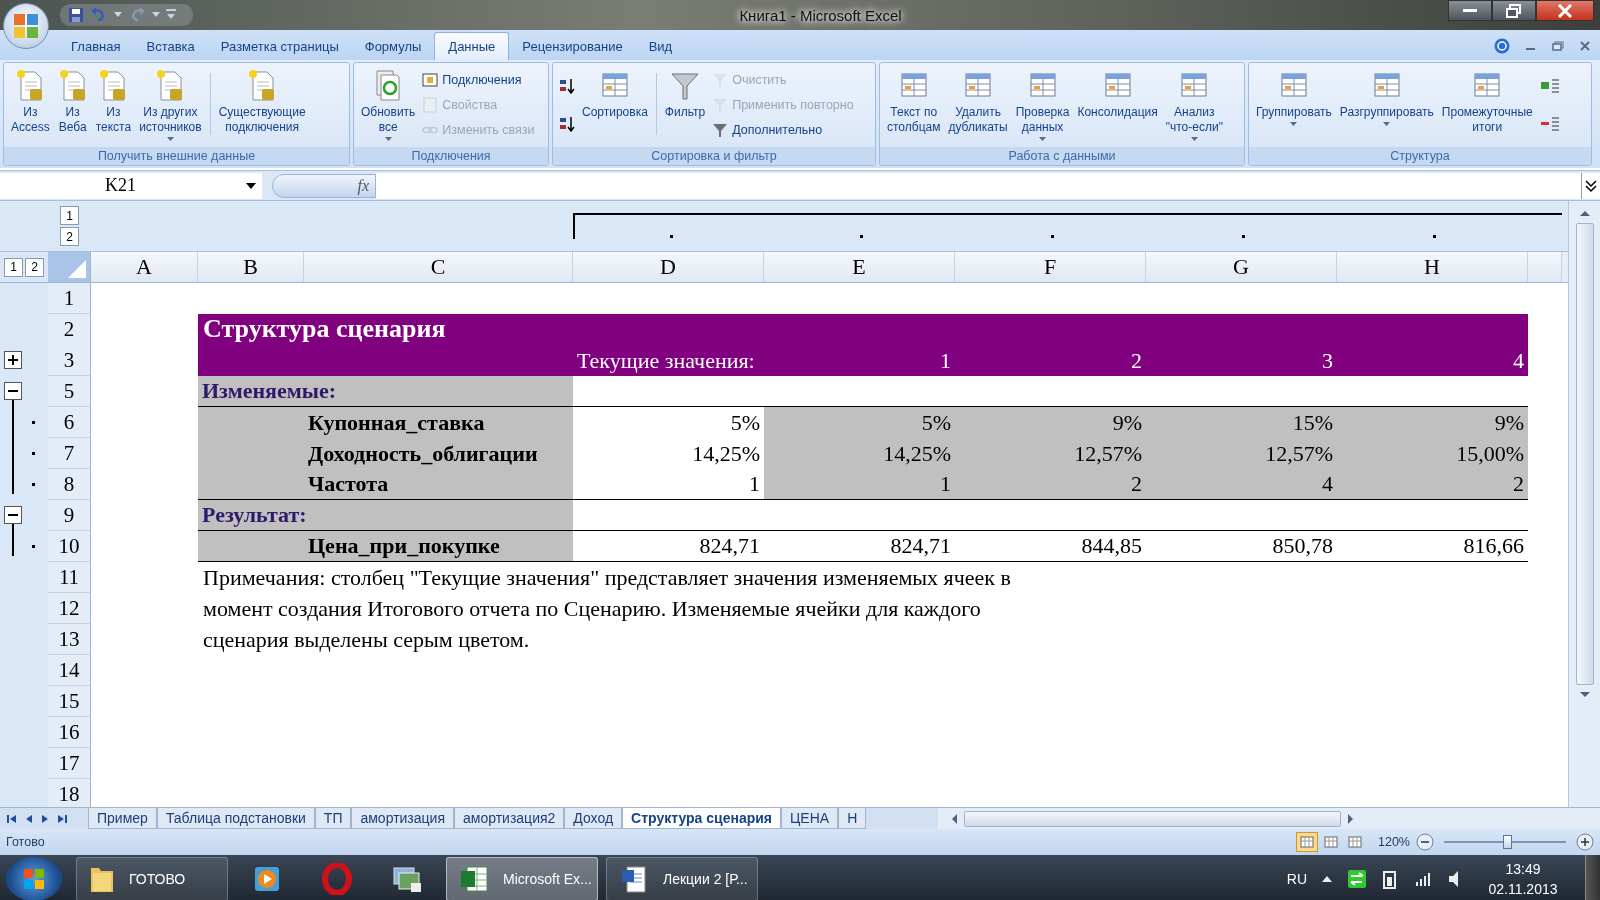 This screenshot has width=1600, height=900. What do you see at coordinates (402, 818) in the screenshot?
I see `sheet-tab: амортизация` at bounding box center [402, 818].